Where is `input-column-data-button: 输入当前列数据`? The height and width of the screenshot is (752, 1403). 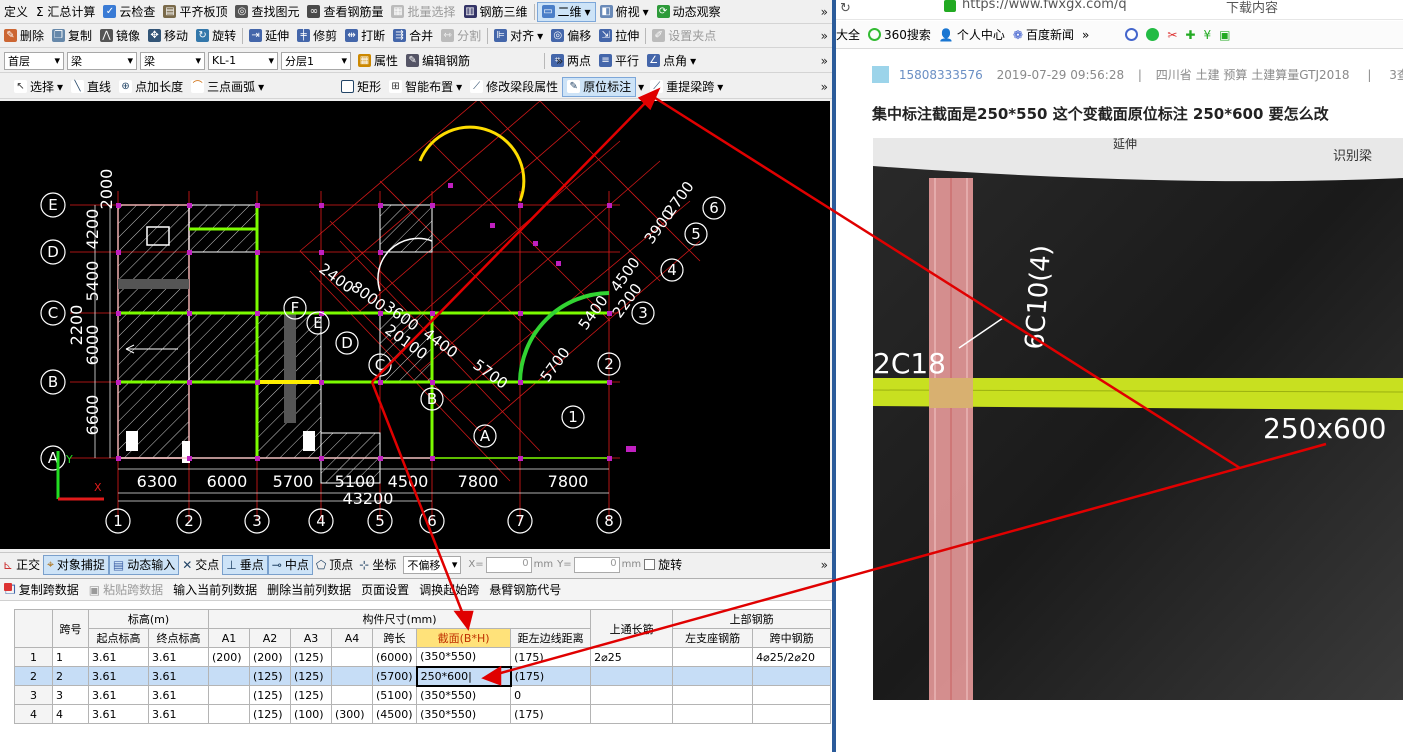 input-column-data-button: 输入当前列数据 is located at coordinates (215, 589).